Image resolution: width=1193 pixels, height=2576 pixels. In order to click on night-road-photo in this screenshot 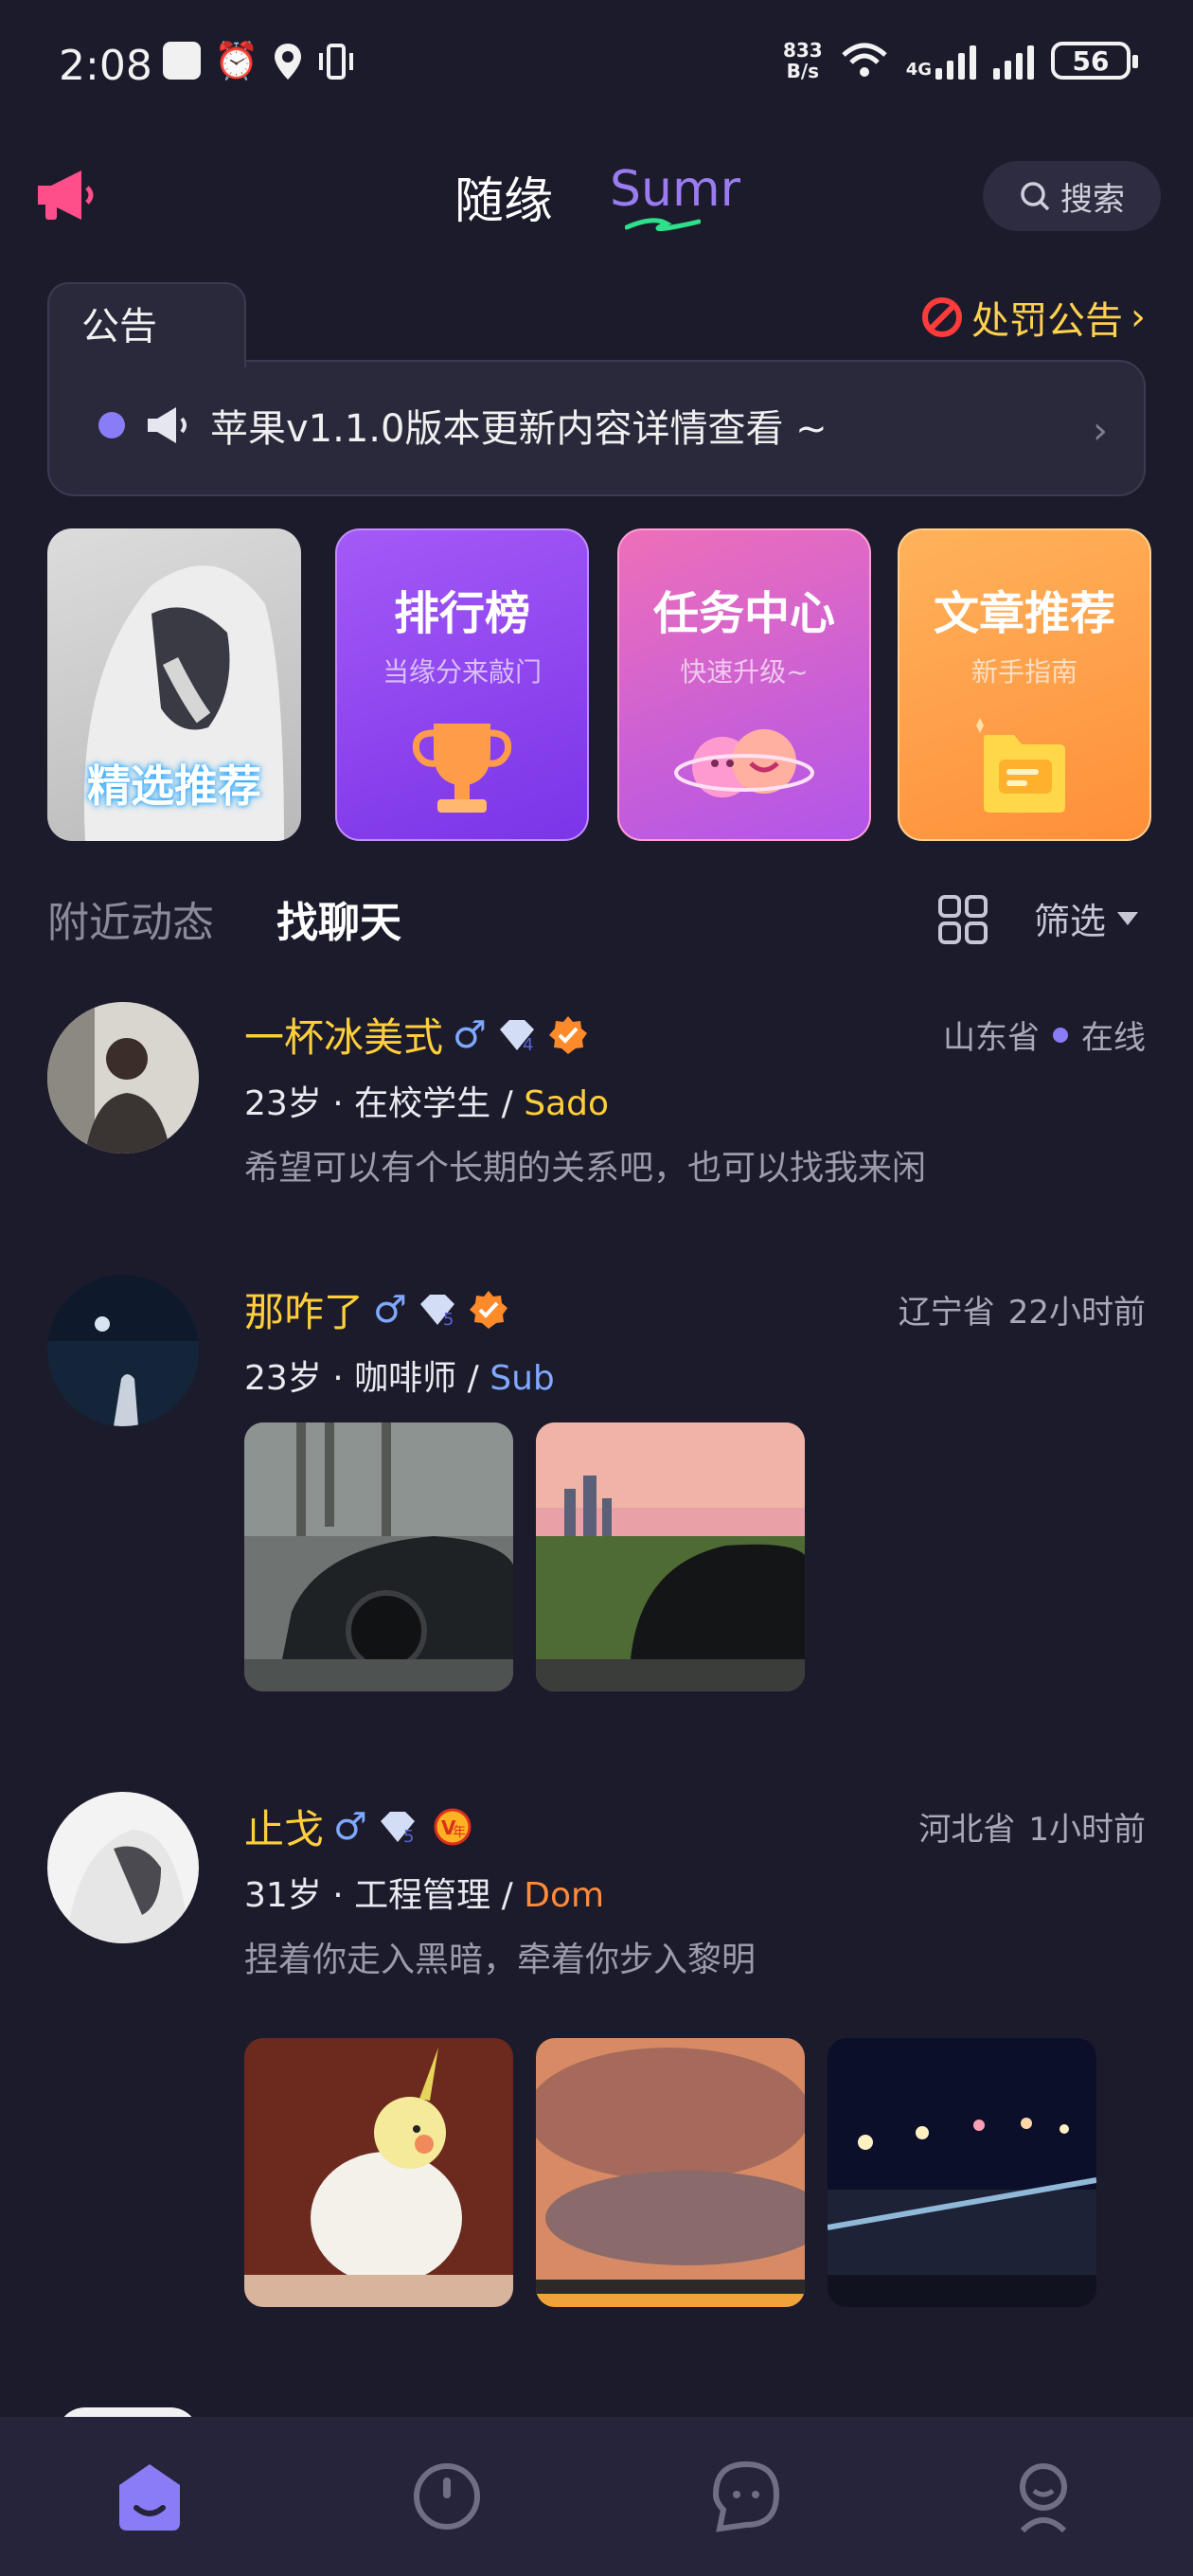, I will do `click(962, 2172)`.